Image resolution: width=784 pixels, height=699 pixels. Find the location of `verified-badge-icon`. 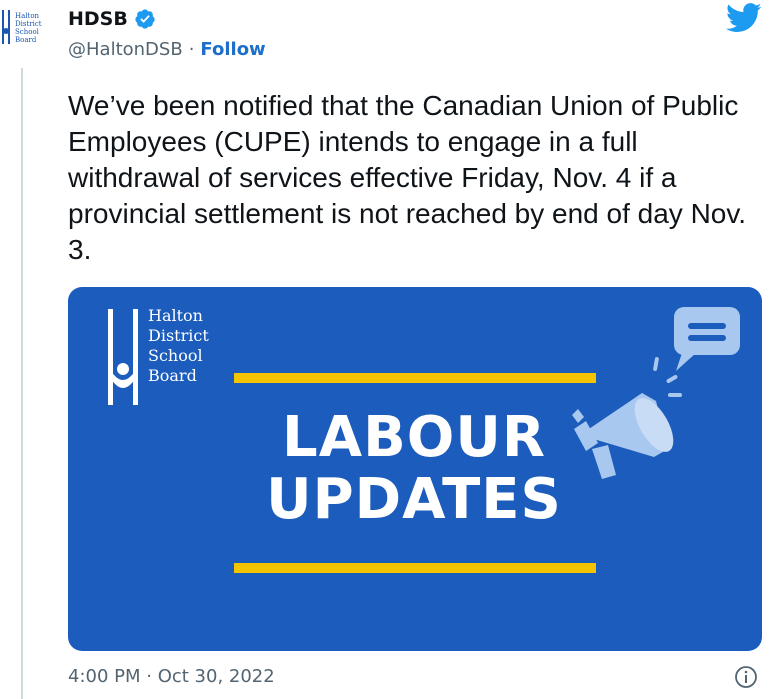

verified-badge-icon is located at coordinates (145, 19).